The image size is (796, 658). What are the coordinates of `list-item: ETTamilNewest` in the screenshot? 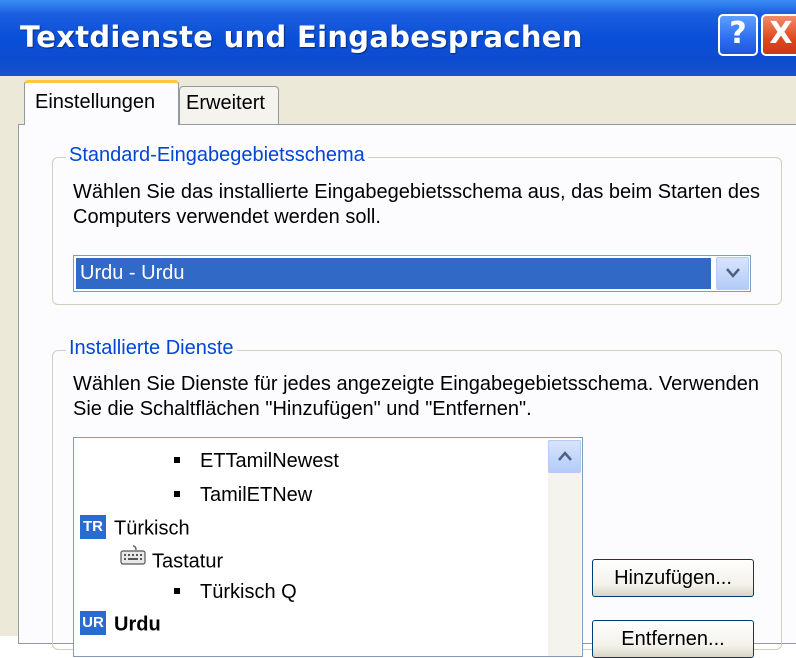 It's located at (256, 461).